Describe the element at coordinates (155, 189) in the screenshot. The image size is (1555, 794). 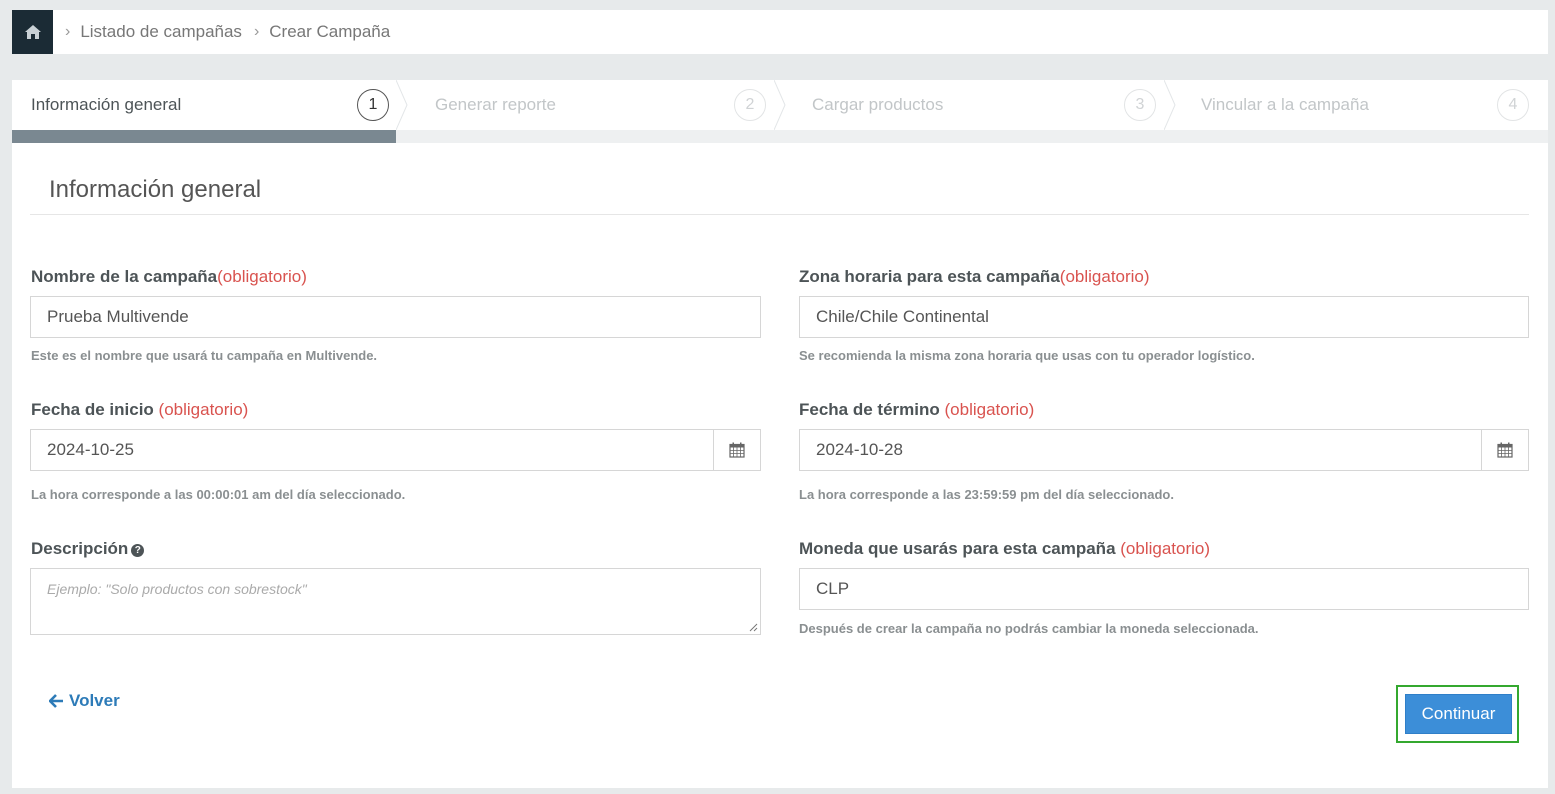
I see `panel-title: Información general` at that location.